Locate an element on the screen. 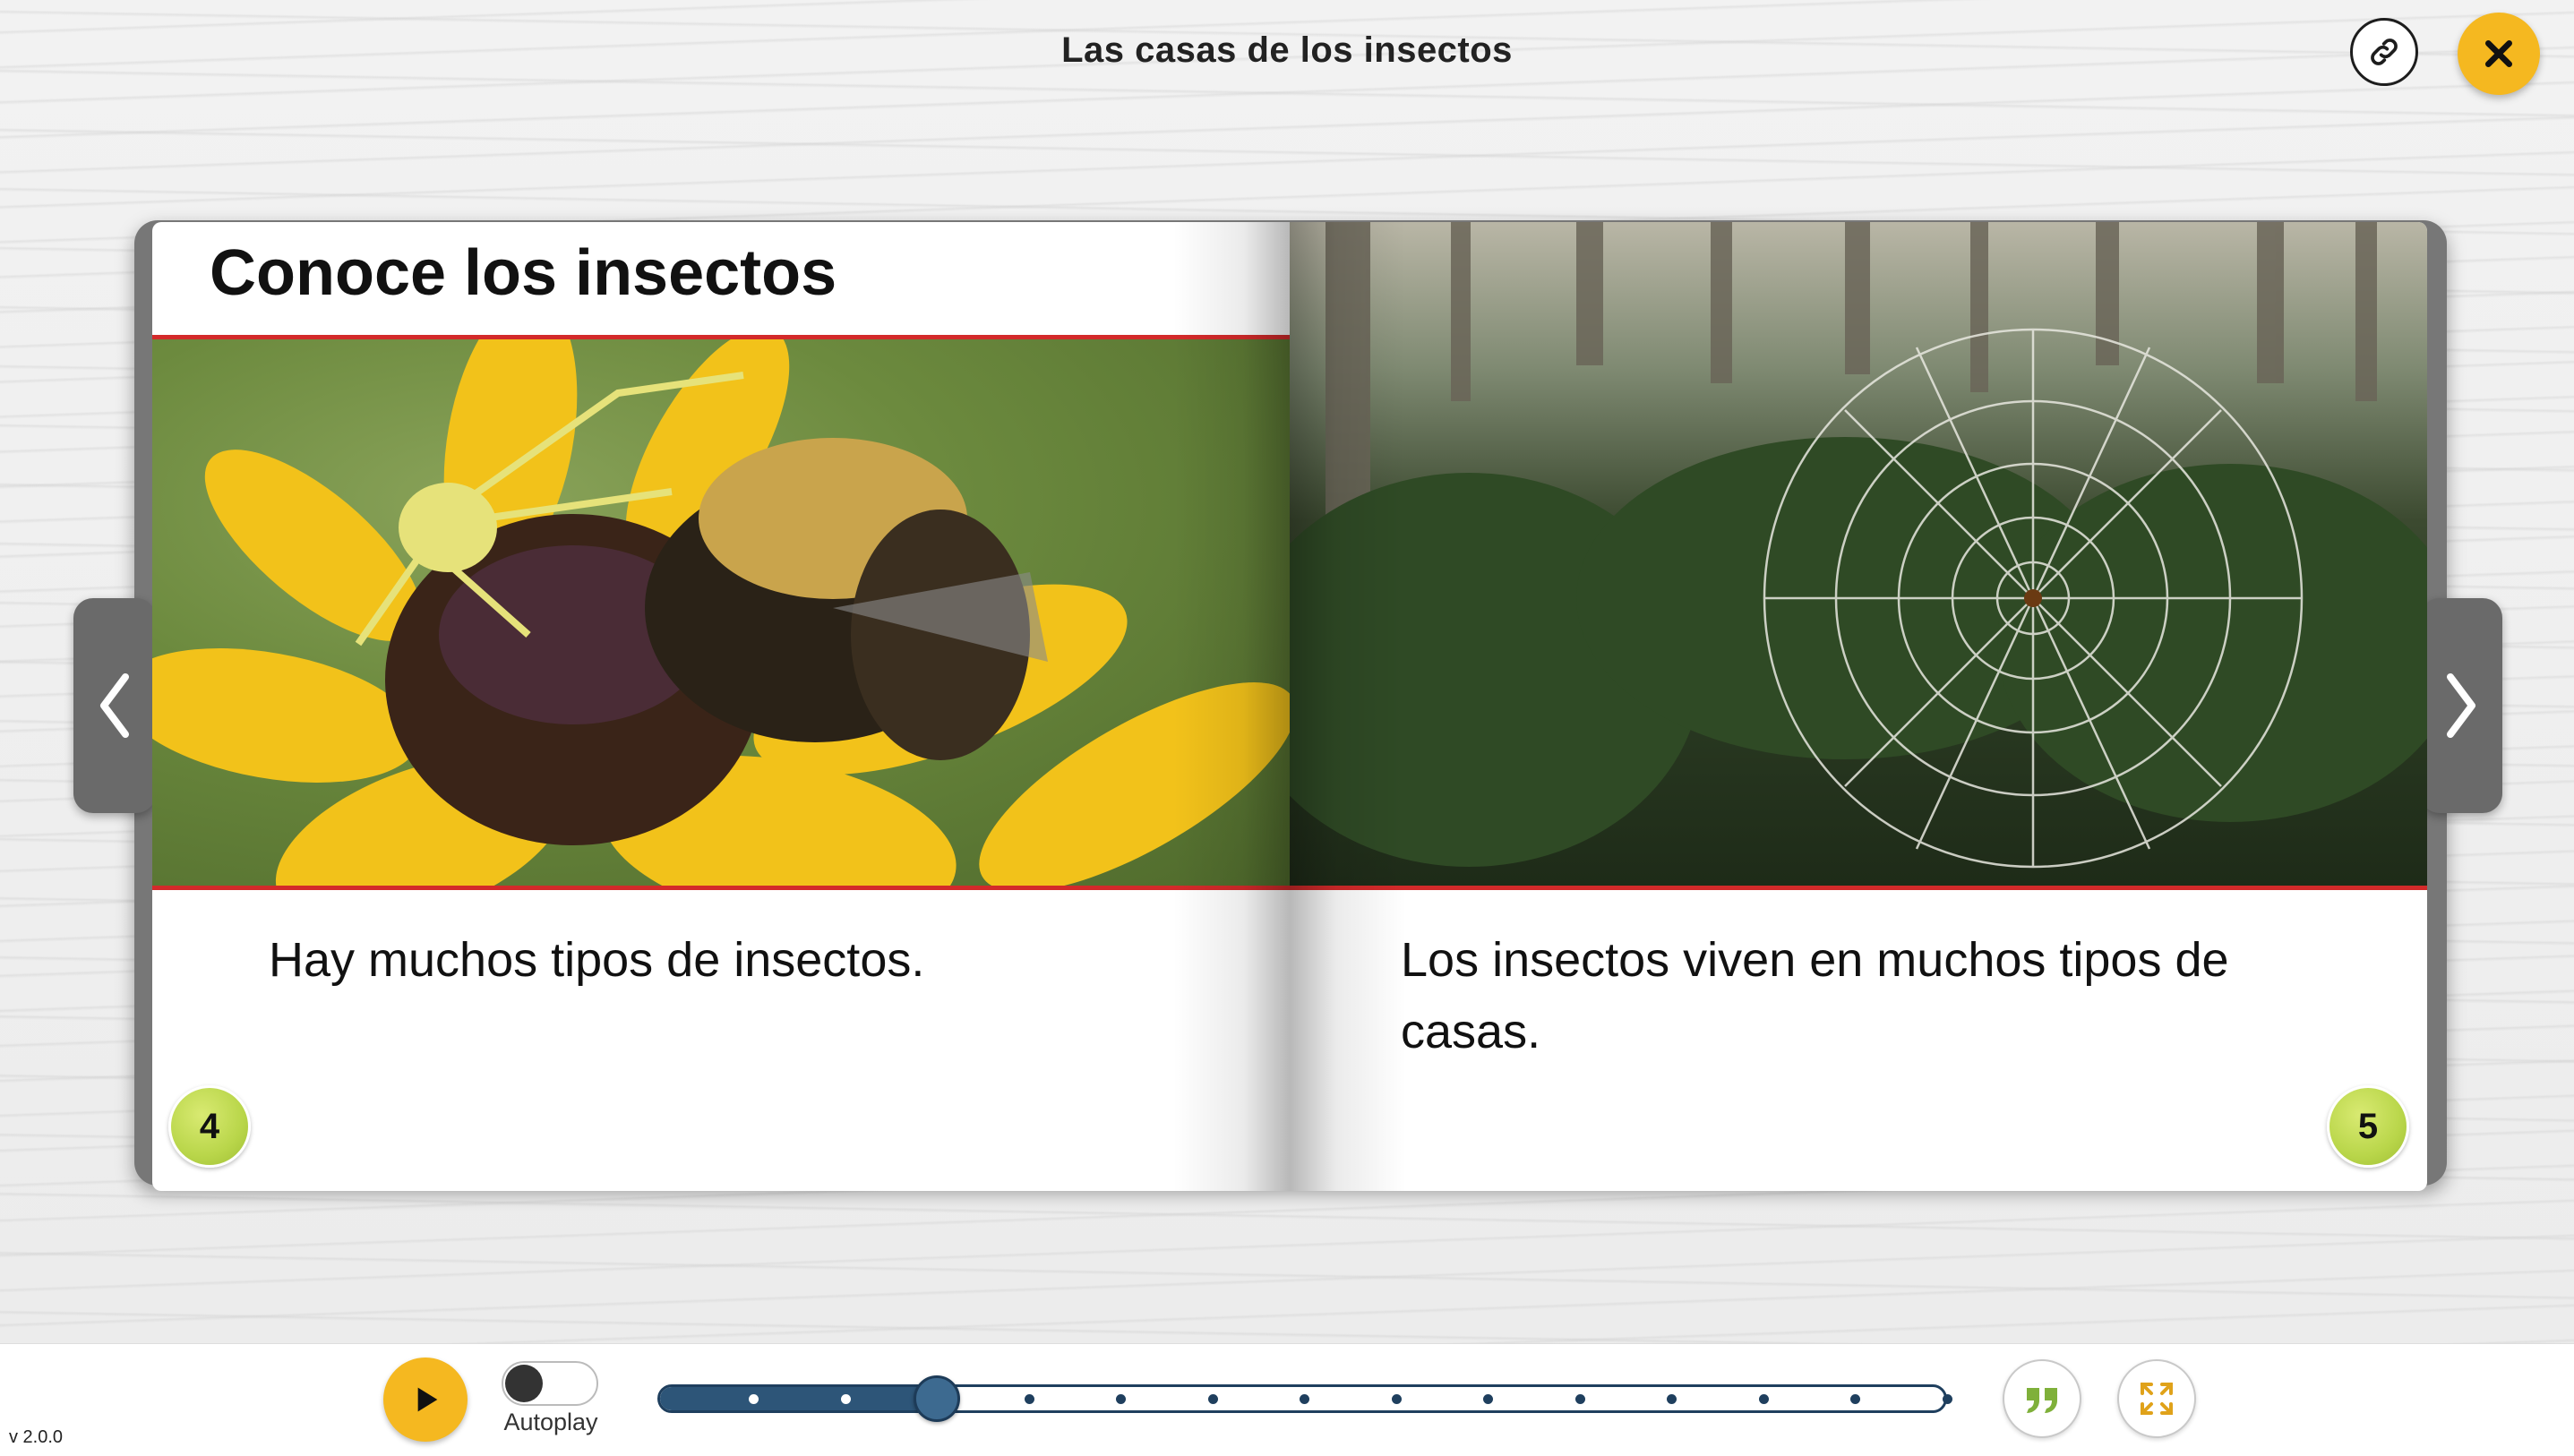 The image size is (2574, 1456). previous-page-button is located at coordinates (114, 705).